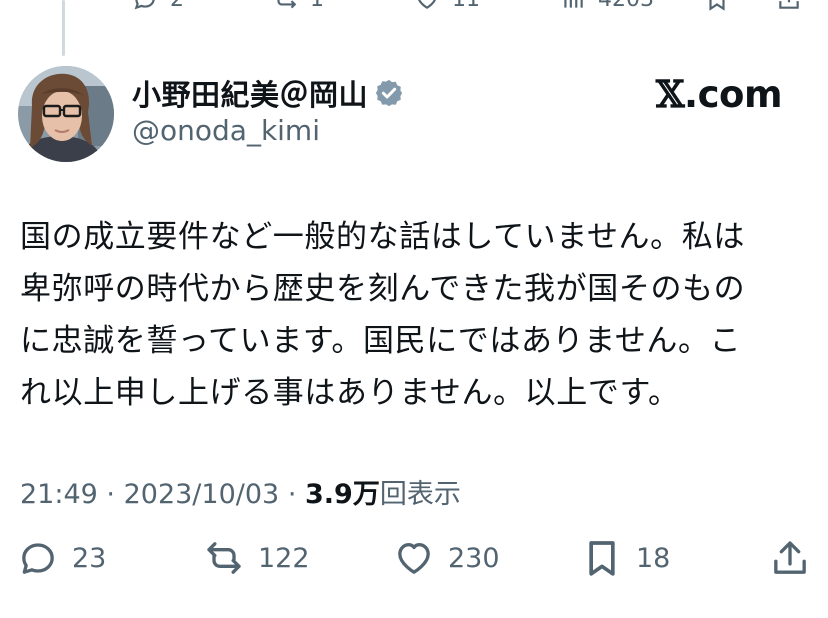  Describe the element at coordinates (626, 558) in the screenshot. I see `bookmark-button: 18` at that location.